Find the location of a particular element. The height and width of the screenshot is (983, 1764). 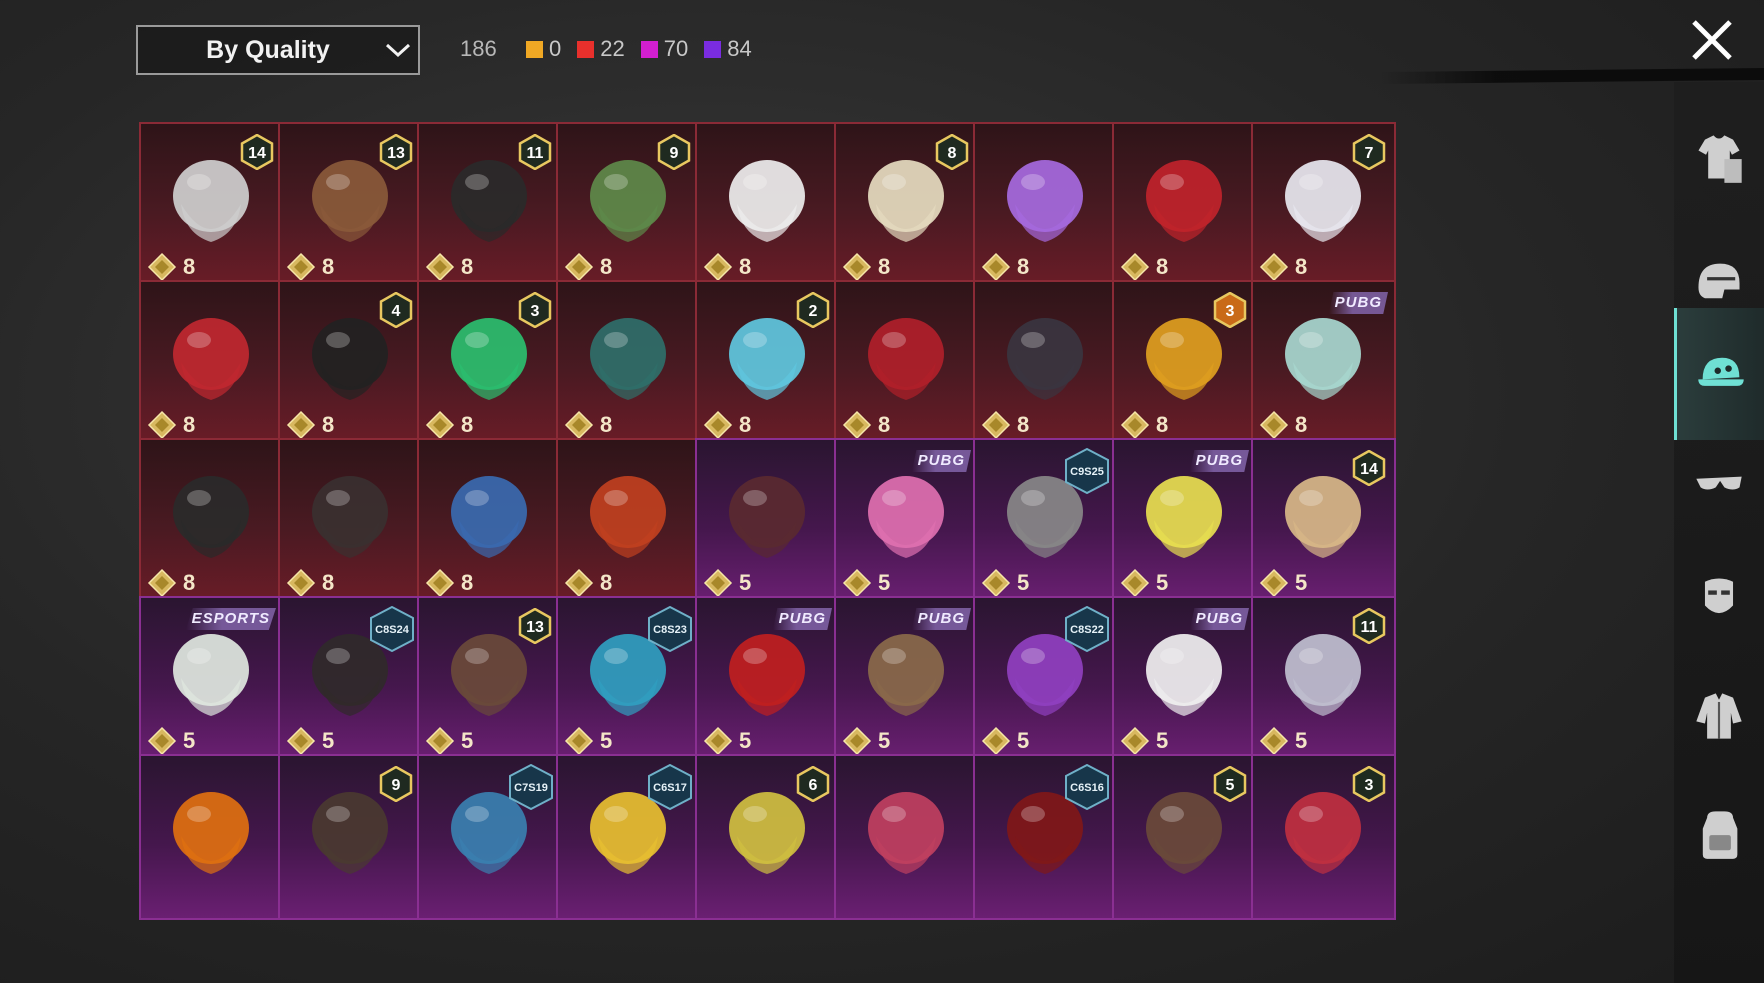

category-sidebar is located at coordinates (1719, 532).